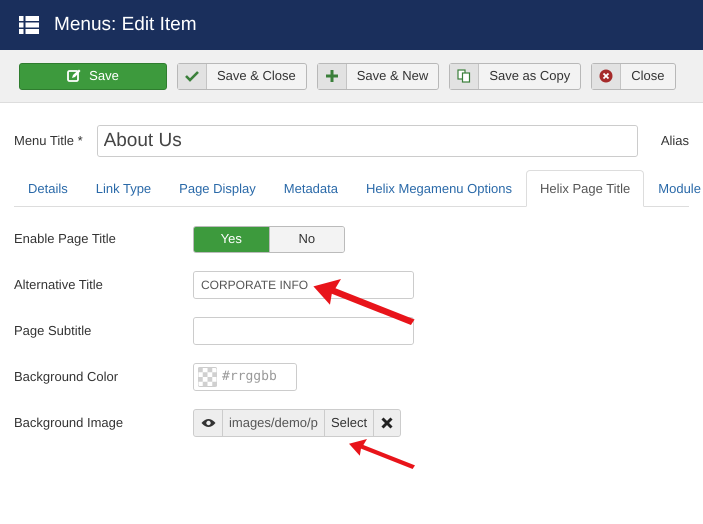 This screenshot has width=703, height=524. Describe the element at coordinates (464, 76) in the screenshot. I see `copy-icon` at that location.